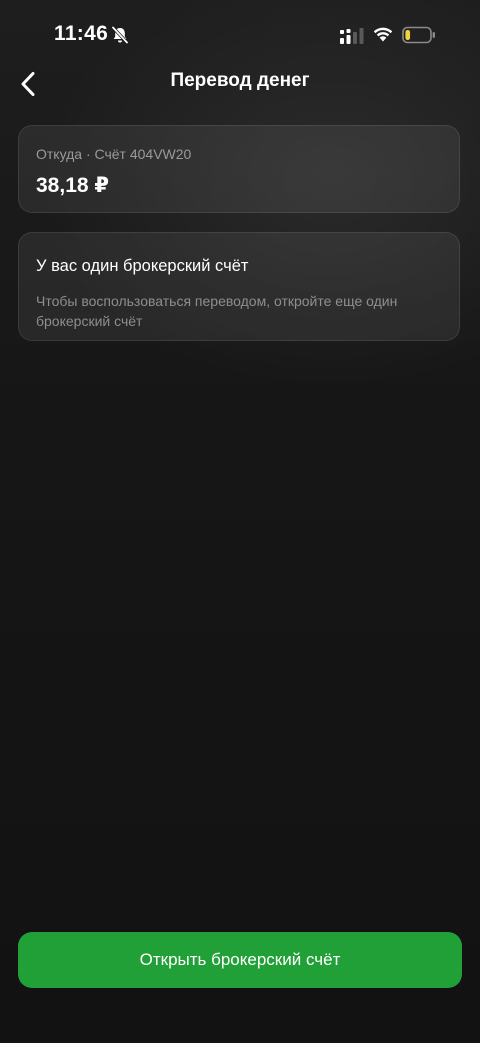 This screenshot has width=480, height=1043. What do you see at coordinates (352, 36) in the screenshot?
I see `cellular-signal-icon` at bounding box center [352, 36].